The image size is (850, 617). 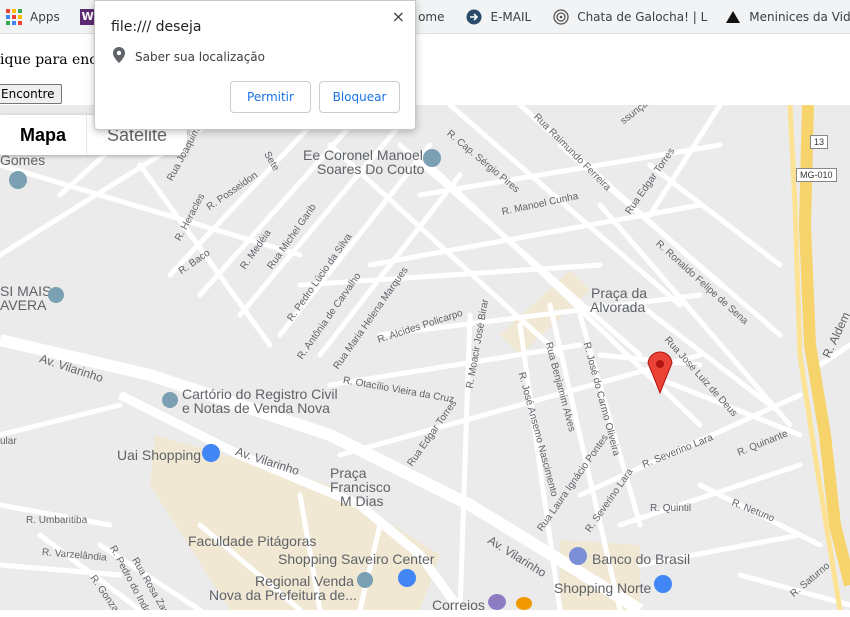 I want to click on bookmark-meninices: Meninices da Vida, so click(x=784, y=17).